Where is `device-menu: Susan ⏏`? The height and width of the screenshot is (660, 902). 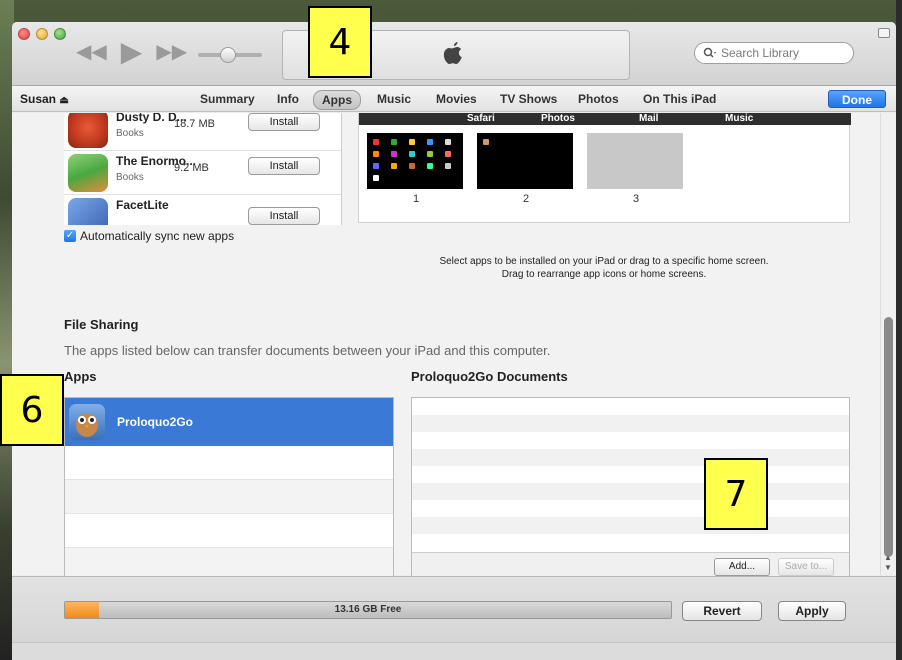
device-menu: Susan ⏏ is located at coordinates (44, 99).